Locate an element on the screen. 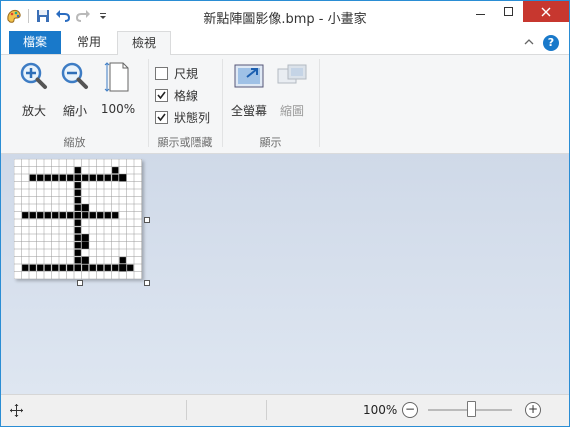  tab-file: 檔案 is located at coordinates (35, 42).